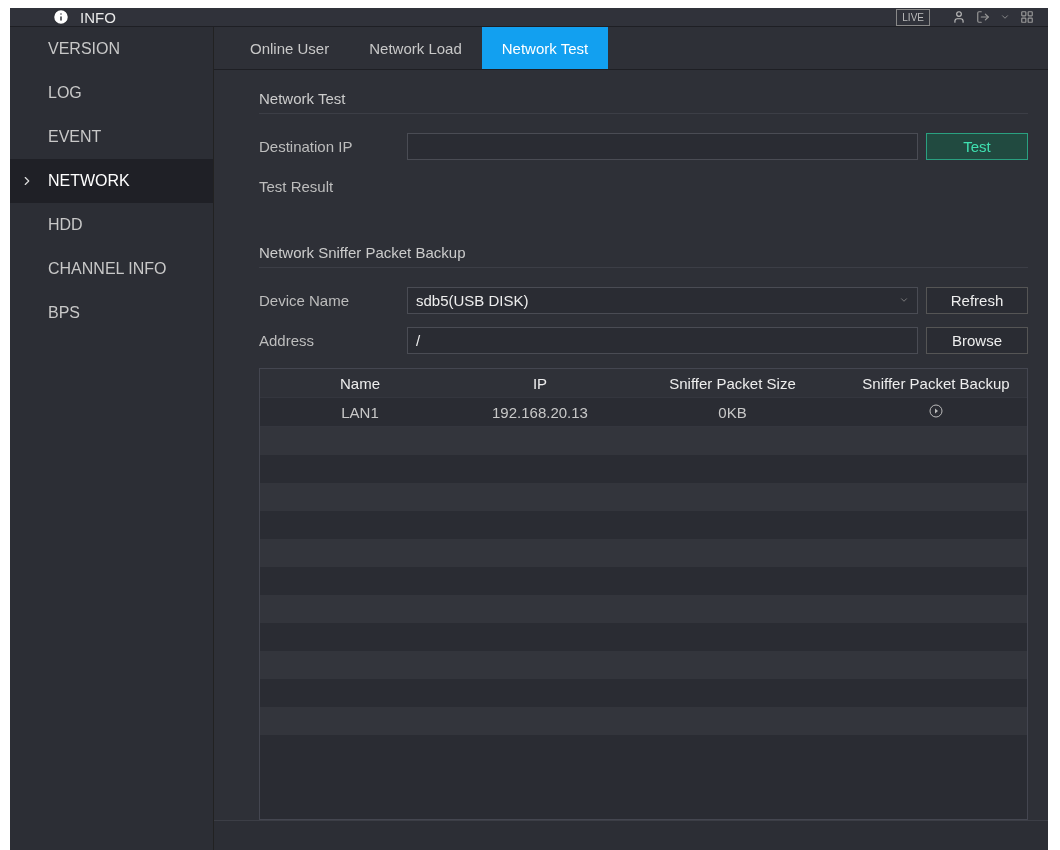 This screenshot has width=1060, height=850. I want to click on dropdown-caret-icon, so click(904, 300).